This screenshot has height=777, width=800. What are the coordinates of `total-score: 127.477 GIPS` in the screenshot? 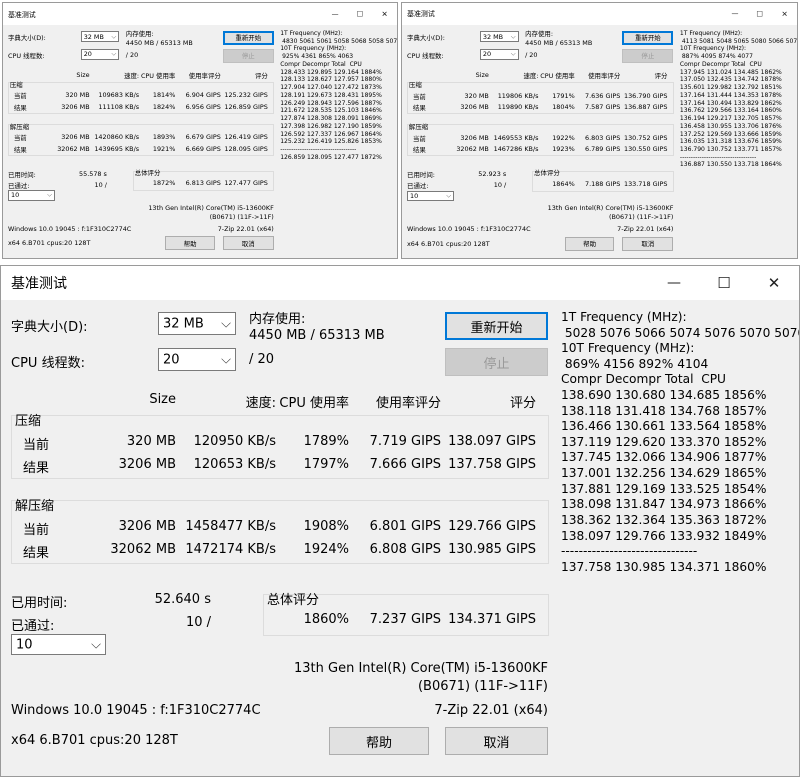 It's located at (246, 183).